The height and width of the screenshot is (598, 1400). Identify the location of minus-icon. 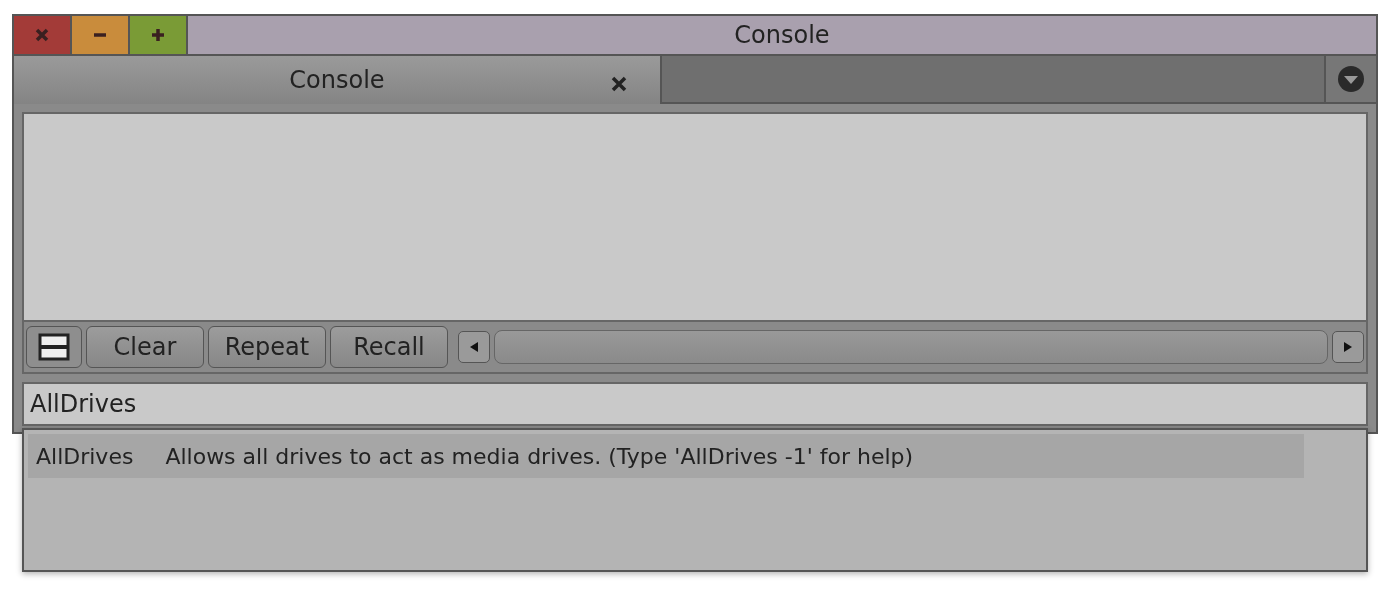
(100, 35).